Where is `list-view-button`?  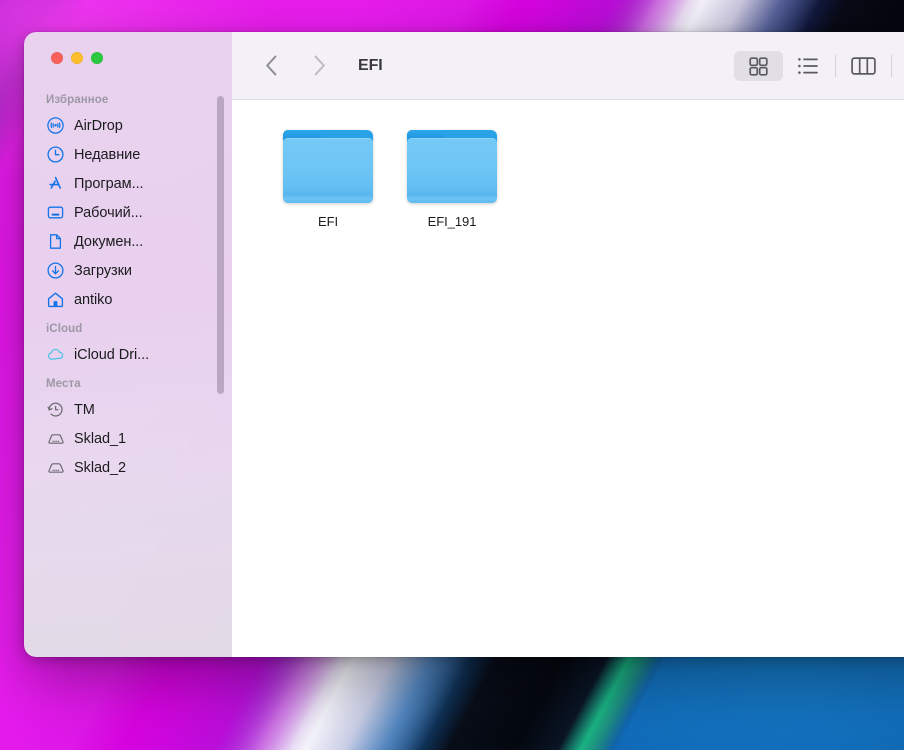 list-view-button is located at coordinates (807, 66).